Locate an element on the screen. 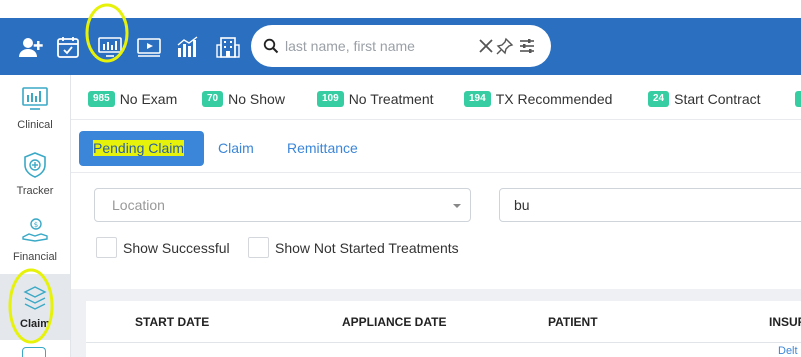 This screenshot has width=801, height=357. count-no-exam: 985 No Exam is located at coordinates (132, 99).